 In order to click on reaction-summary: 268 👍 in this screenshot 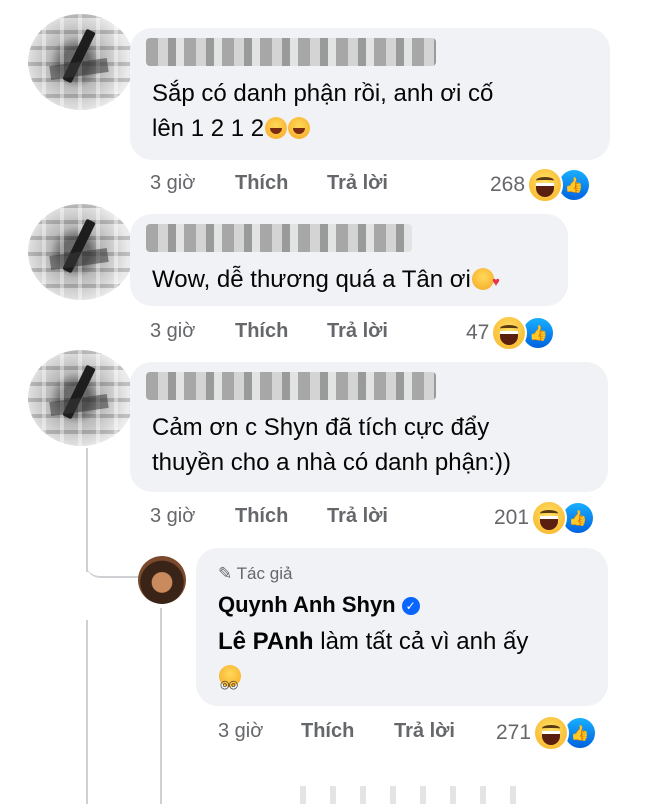, I will do `click(541, 185)`.